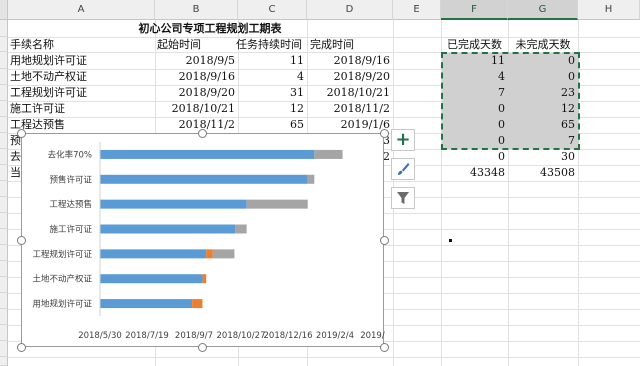 The height and width of the screenshot is (366, 640). What do you see at coordinates (81, 109) in the screenshot?
I see `cell-procedure-name: 施工许可证` at bounding box center [81, 109].